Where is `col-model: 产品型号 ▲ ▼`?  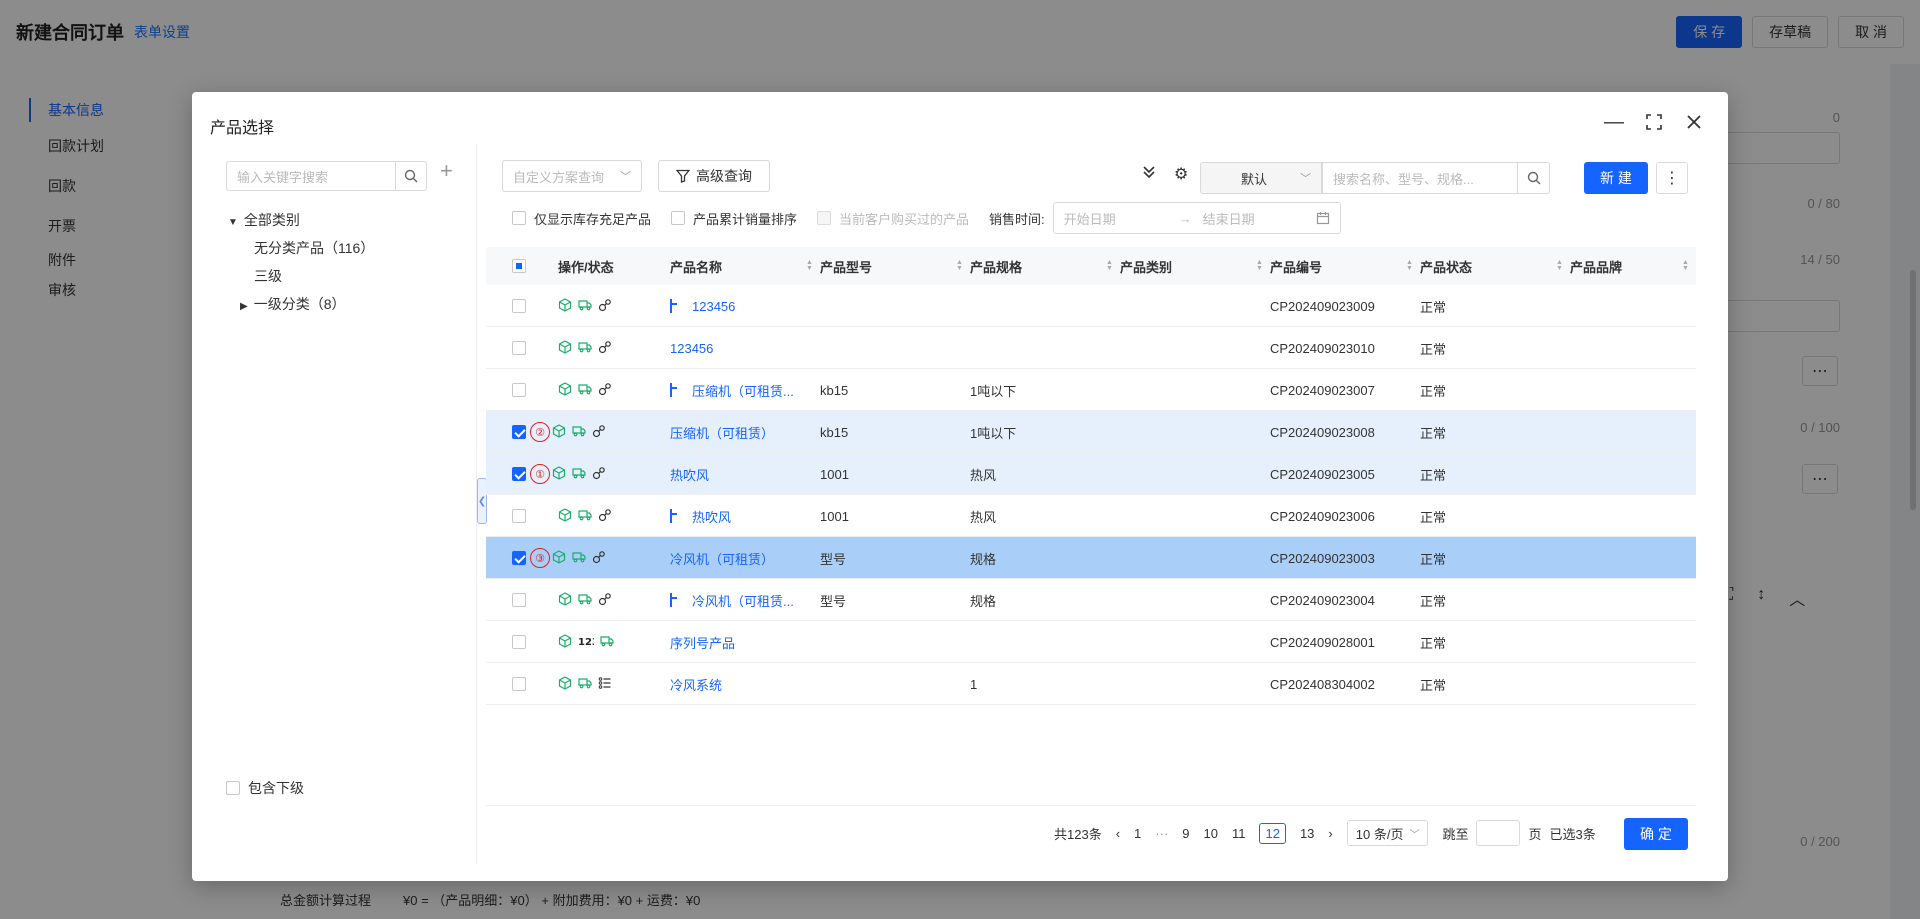 col-model: 产品型号 ▲ ▼ is located at coordinates (895, 266).